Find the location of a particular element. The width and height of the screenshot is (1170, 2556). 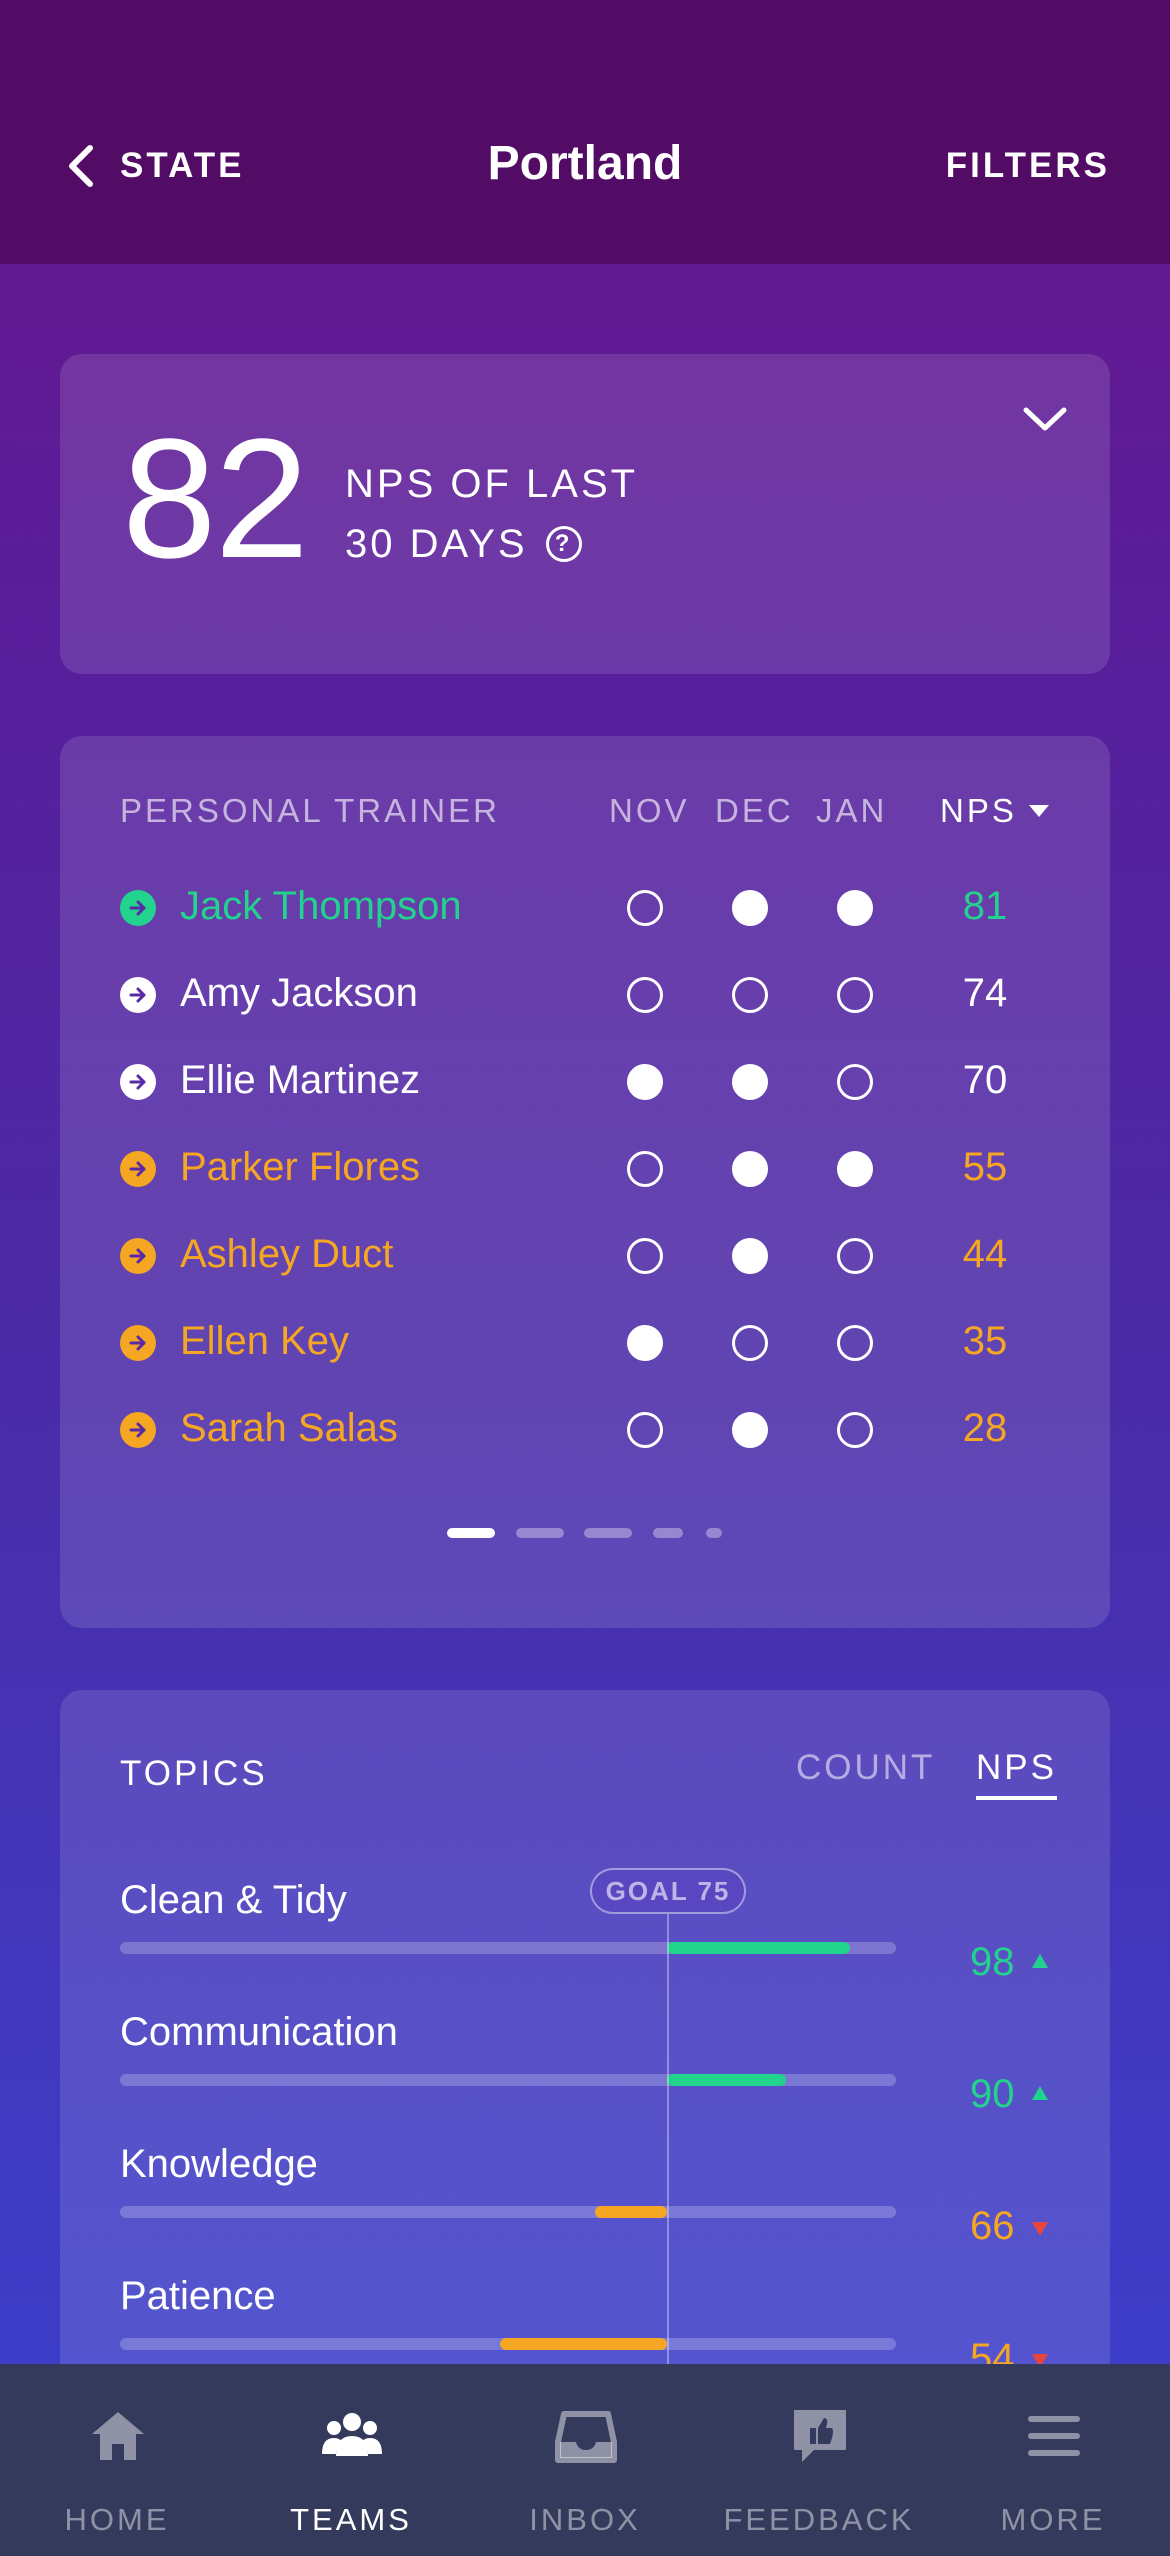

teams-icon is located at coordinates (352, 2434).